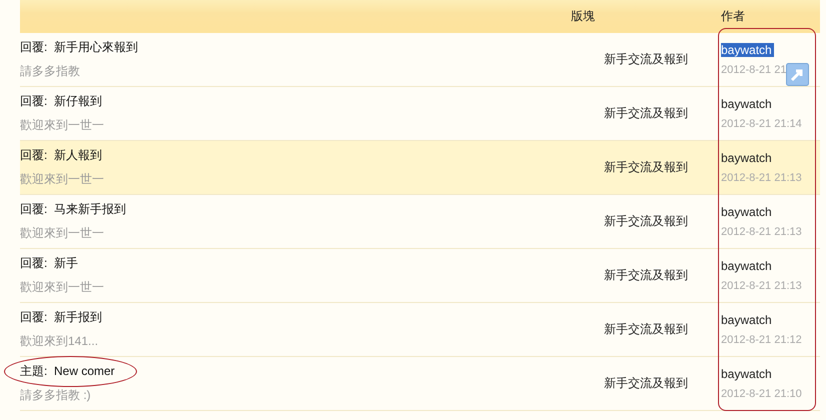 The height and width of the screenshot is (420, 826). What do you see at coordinates (753, 70) in the screenshot?
I see `post-time: 2012-8-21 21` at bounding box center [753, 70].